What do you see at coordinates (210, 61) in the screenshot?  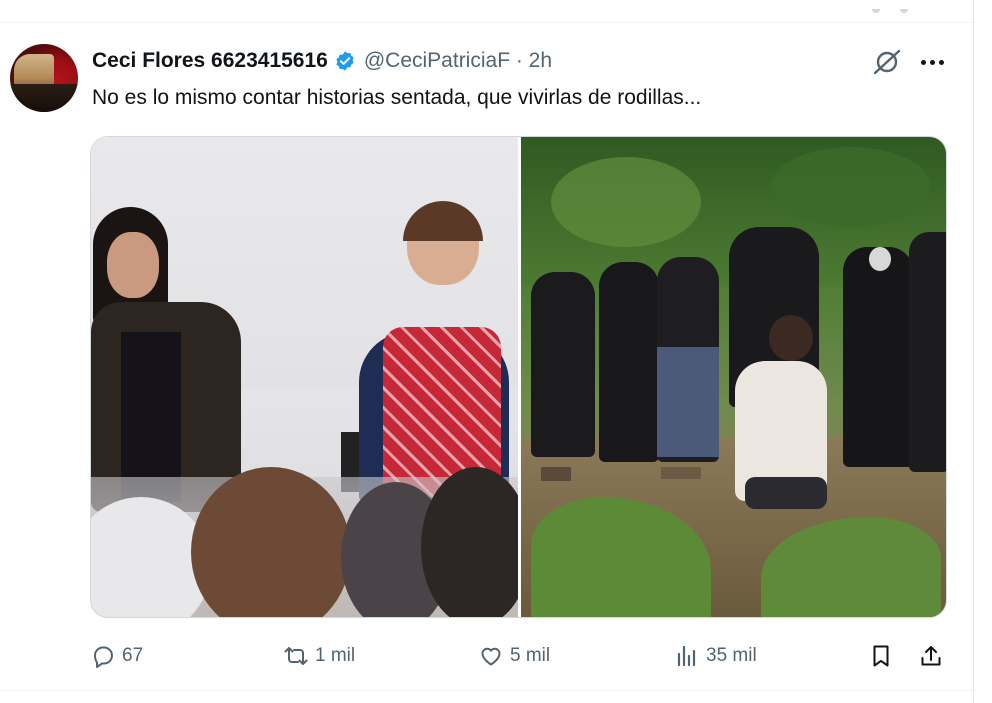 I see `display-name: Ceci Flores 6623415616` at bounding box center [210, 61].